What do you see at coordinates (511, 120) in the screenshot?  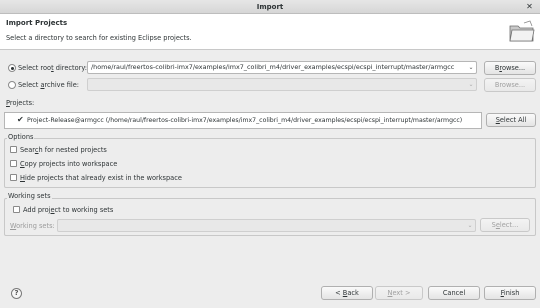 I see `select-all-button: Select All` at bounding box center [511, 120].